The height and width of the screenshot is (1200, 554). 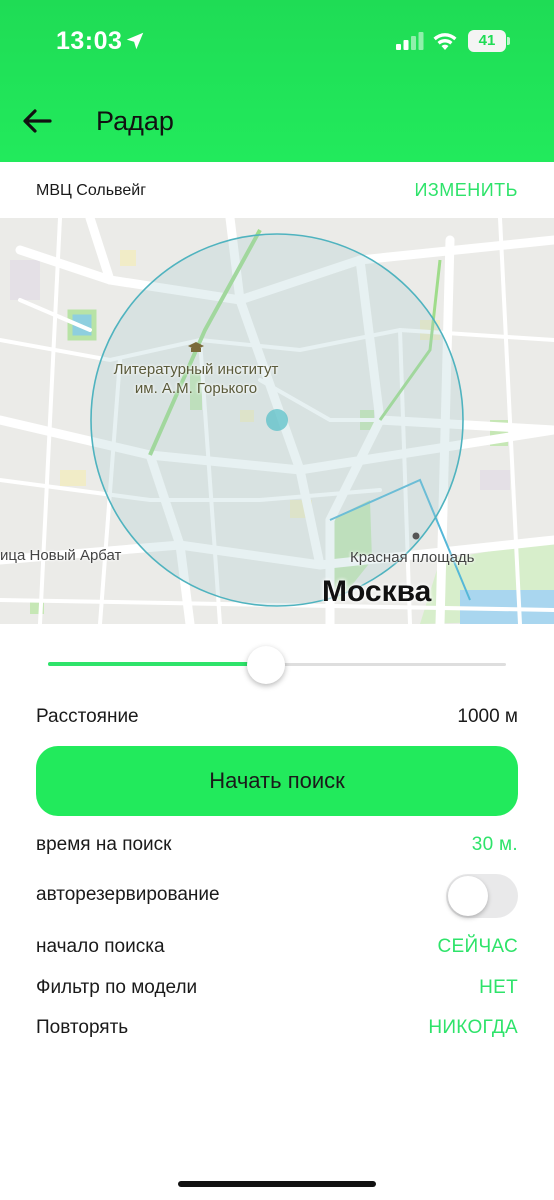 I want to click on battery-cap, so click(x=508, y=41).